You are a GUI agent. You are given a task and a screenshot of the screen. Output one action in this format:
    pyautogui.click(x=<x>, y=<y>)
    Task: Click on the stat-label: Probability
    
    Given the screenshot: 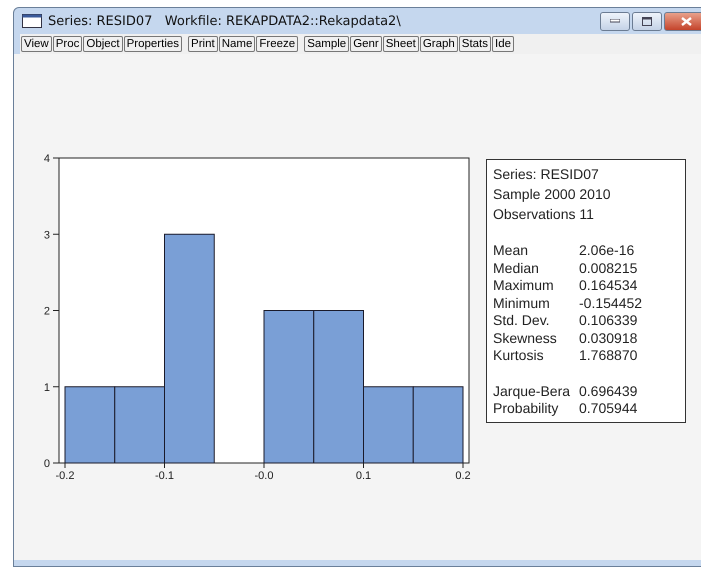 What is the action you would take?
    pyautogui.click(x=526, y=409)
    